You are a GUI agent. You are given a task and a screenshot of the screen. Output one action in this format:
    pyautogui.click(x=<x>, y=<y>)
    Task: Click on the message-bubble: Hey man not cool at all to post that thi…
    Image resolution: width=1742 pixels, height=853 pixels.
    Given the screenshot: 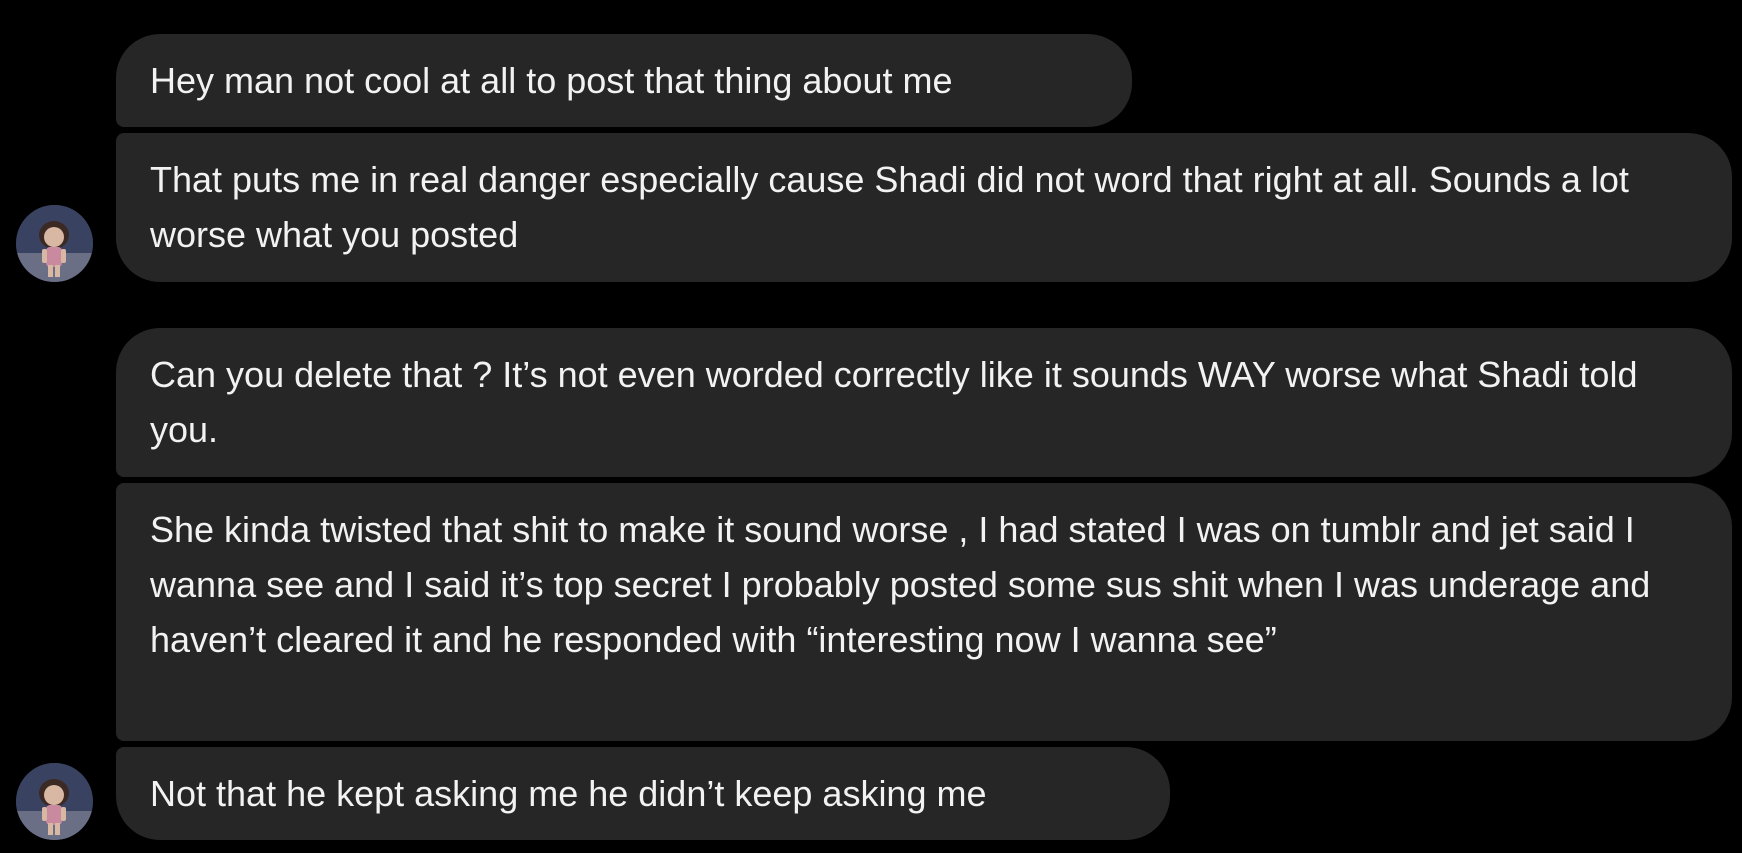 What is the action you would take?
    pyautogui.click(x=624, y=80)
    